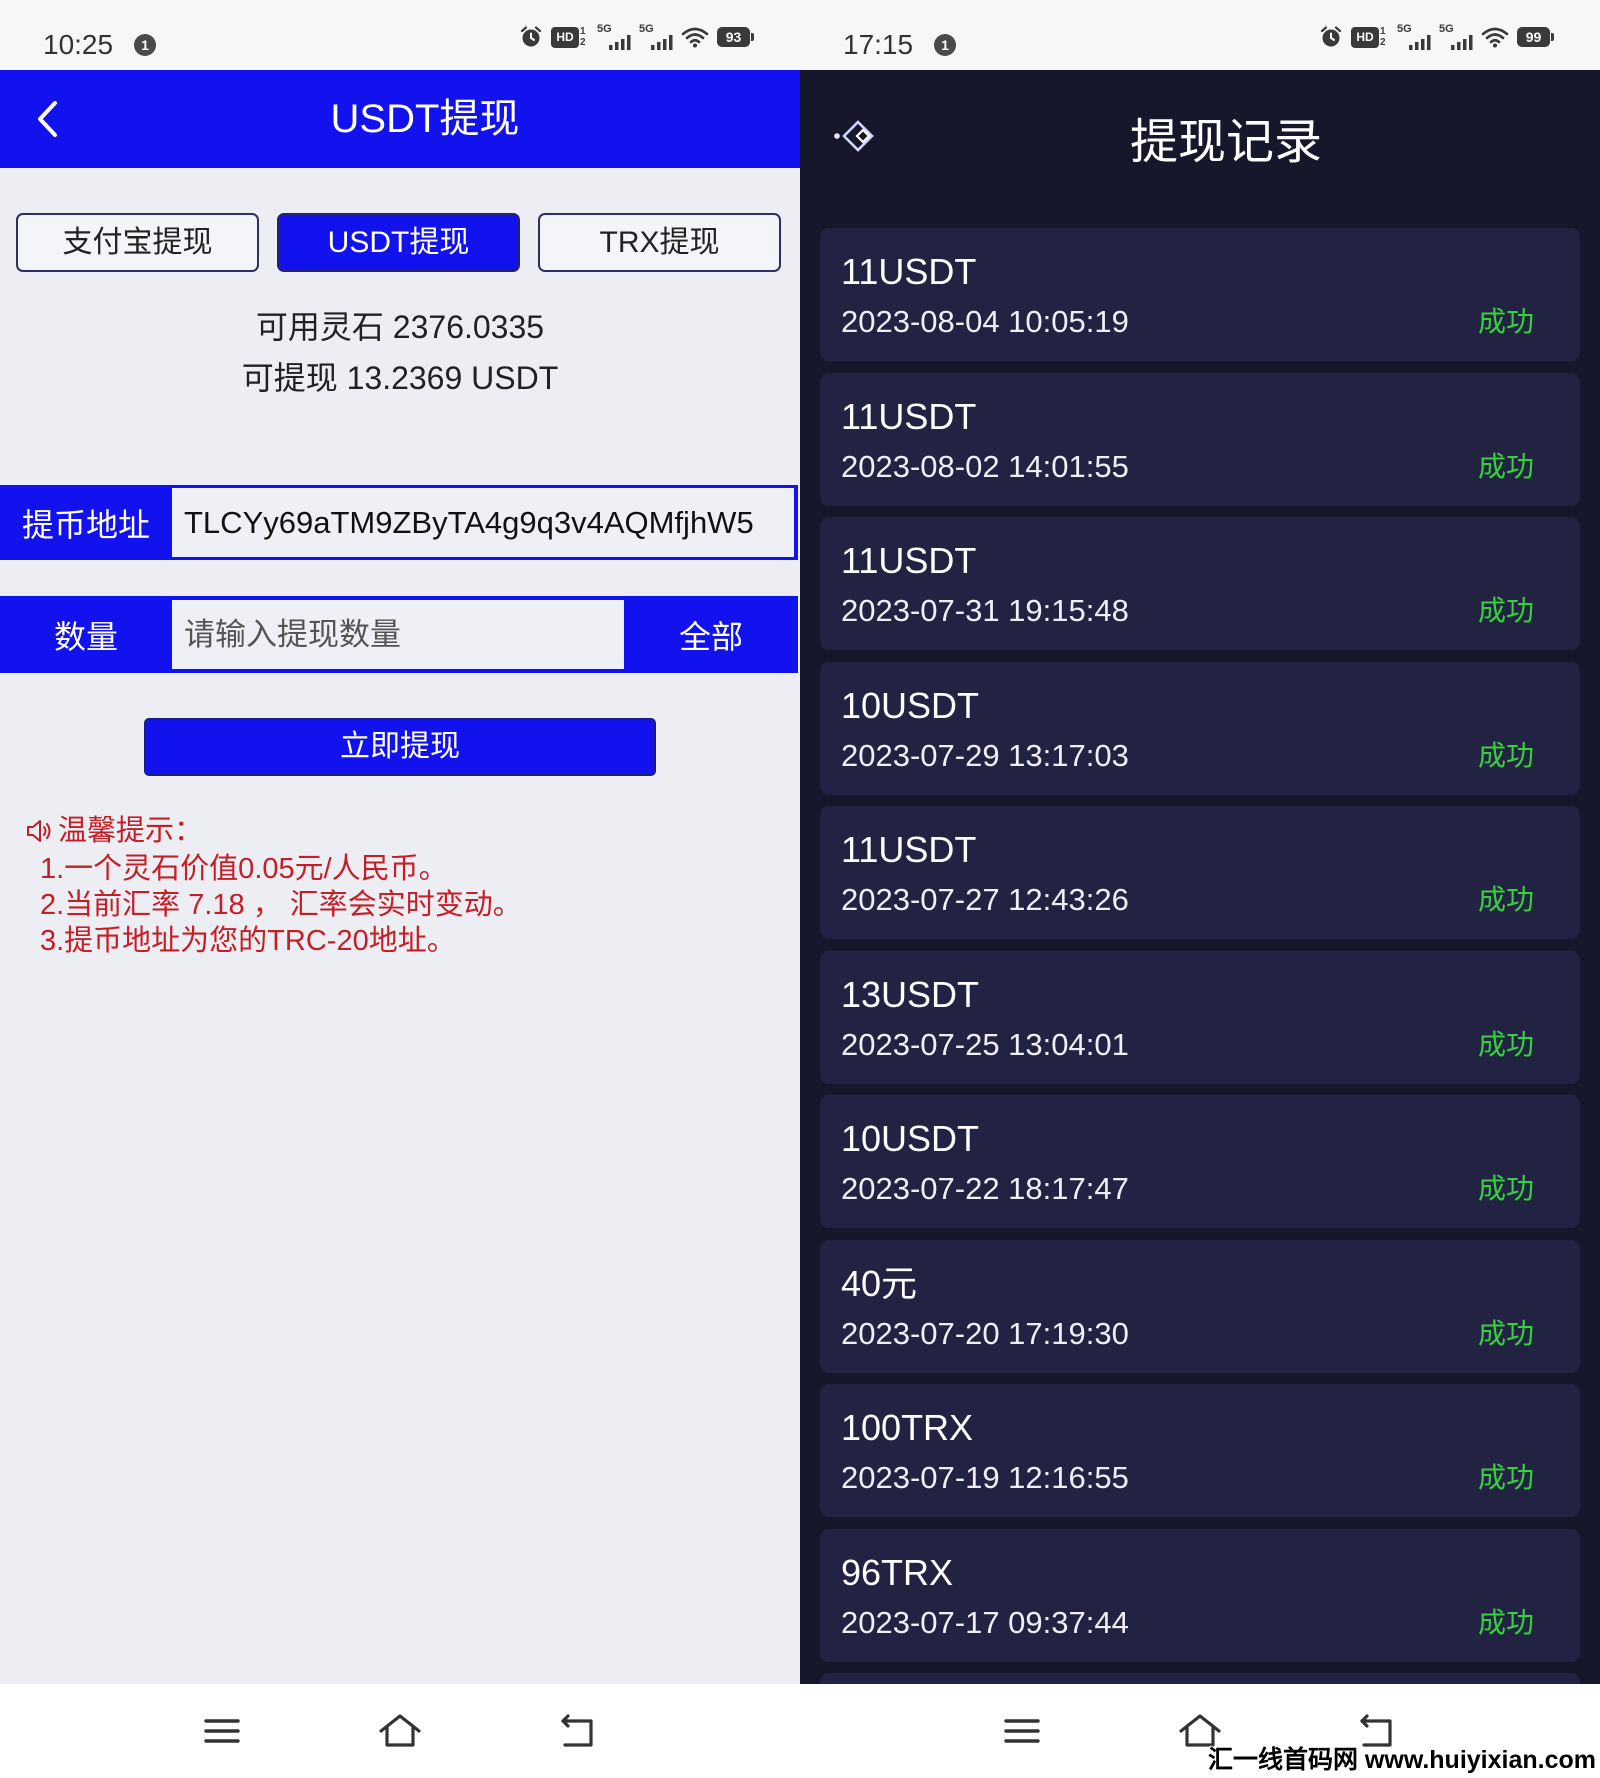  I want to click on tips-title: 温馨提示：, so click(131, 831).